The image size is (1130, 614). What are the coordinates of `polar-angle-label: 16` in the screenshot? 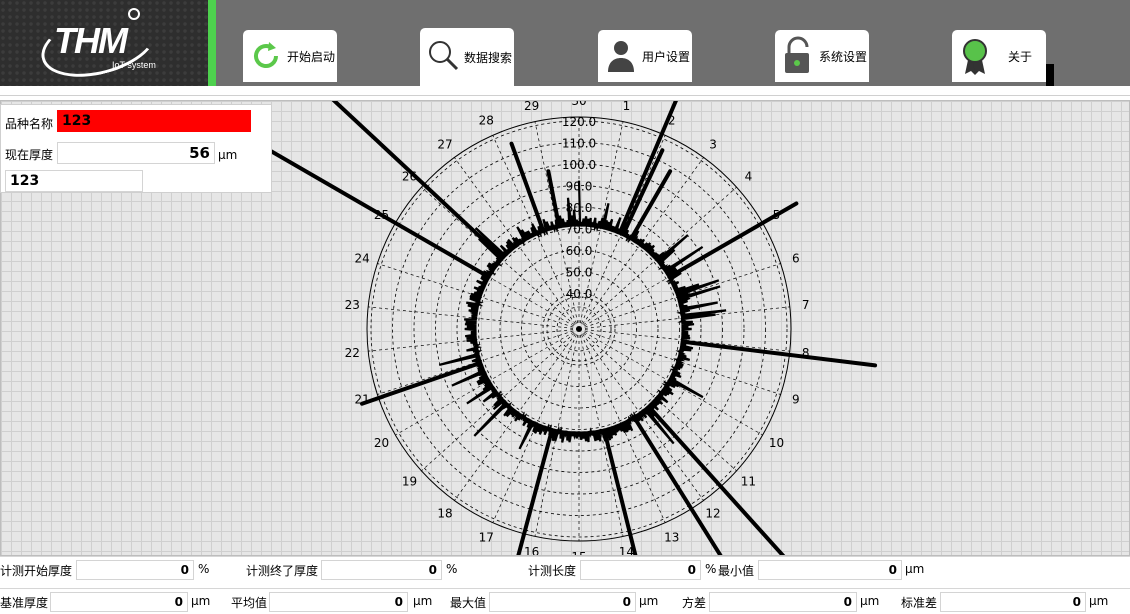 It's located at (531, 550).